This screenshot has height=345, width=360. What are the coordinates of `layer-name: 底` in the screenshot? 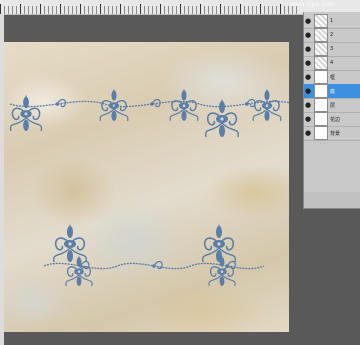 It's located at (333, 91).